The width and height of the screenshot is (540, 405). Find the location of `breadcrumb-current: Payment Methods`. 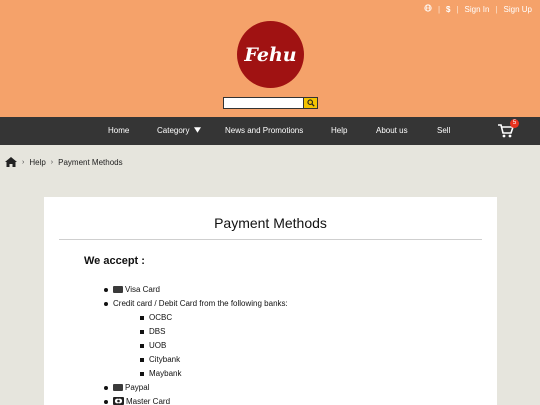

breadcrumb-current: Payment Methods is located at coordinates (90, 162).